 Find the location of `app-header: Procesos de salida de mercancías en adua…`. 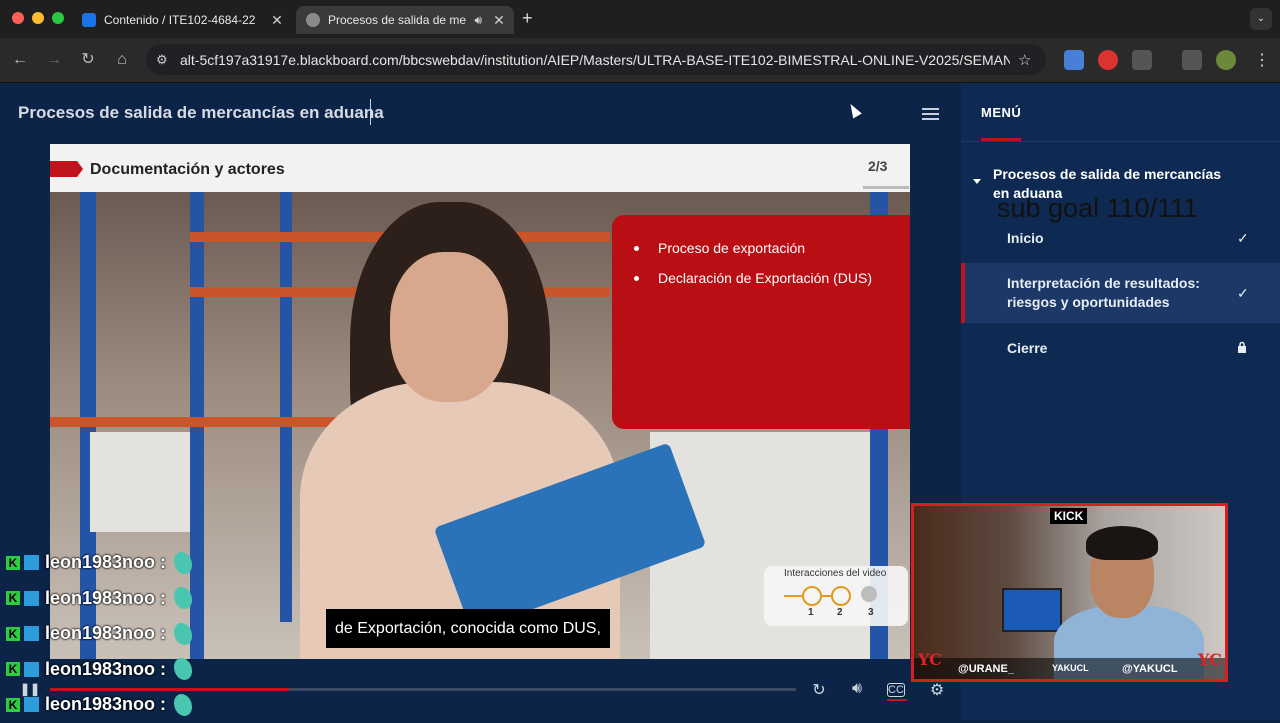

app-header: Procesos de salida de mercancías en adua… is located at coordinates (480, 112).